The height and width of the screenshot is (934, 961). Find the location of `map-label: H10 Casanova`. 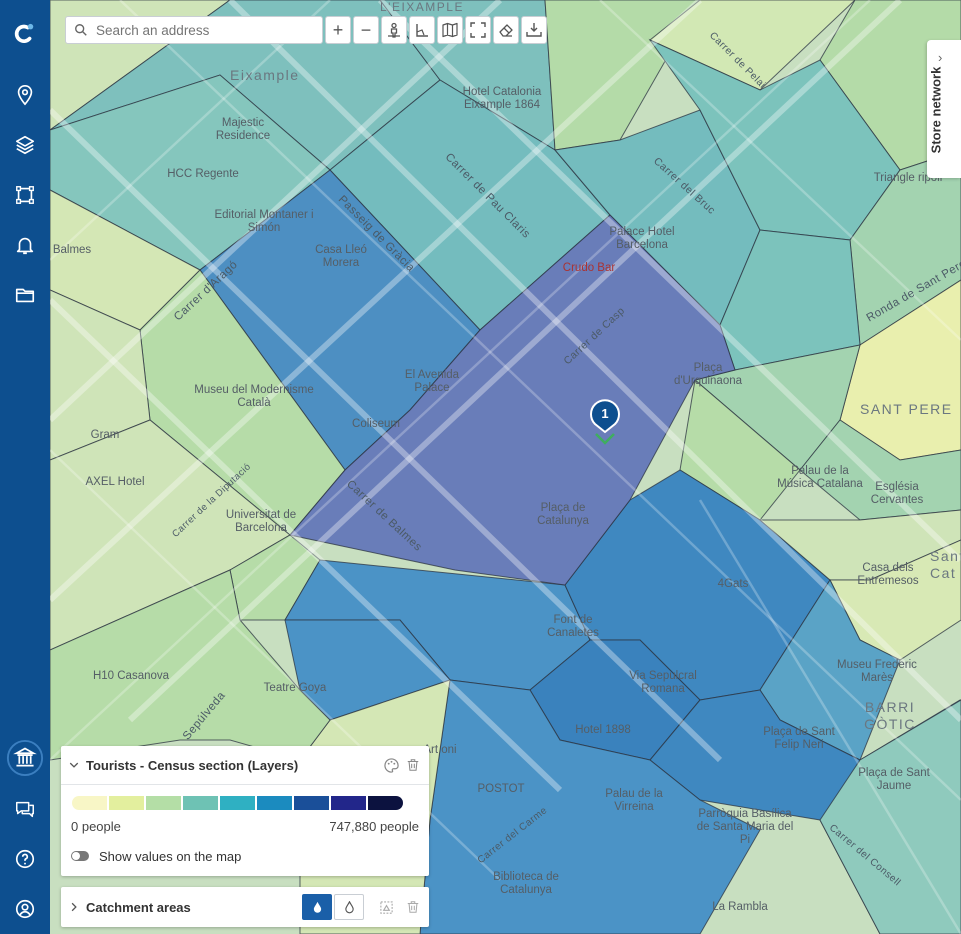

map-label: H10 Casanova is located at coordinates (131, 676).